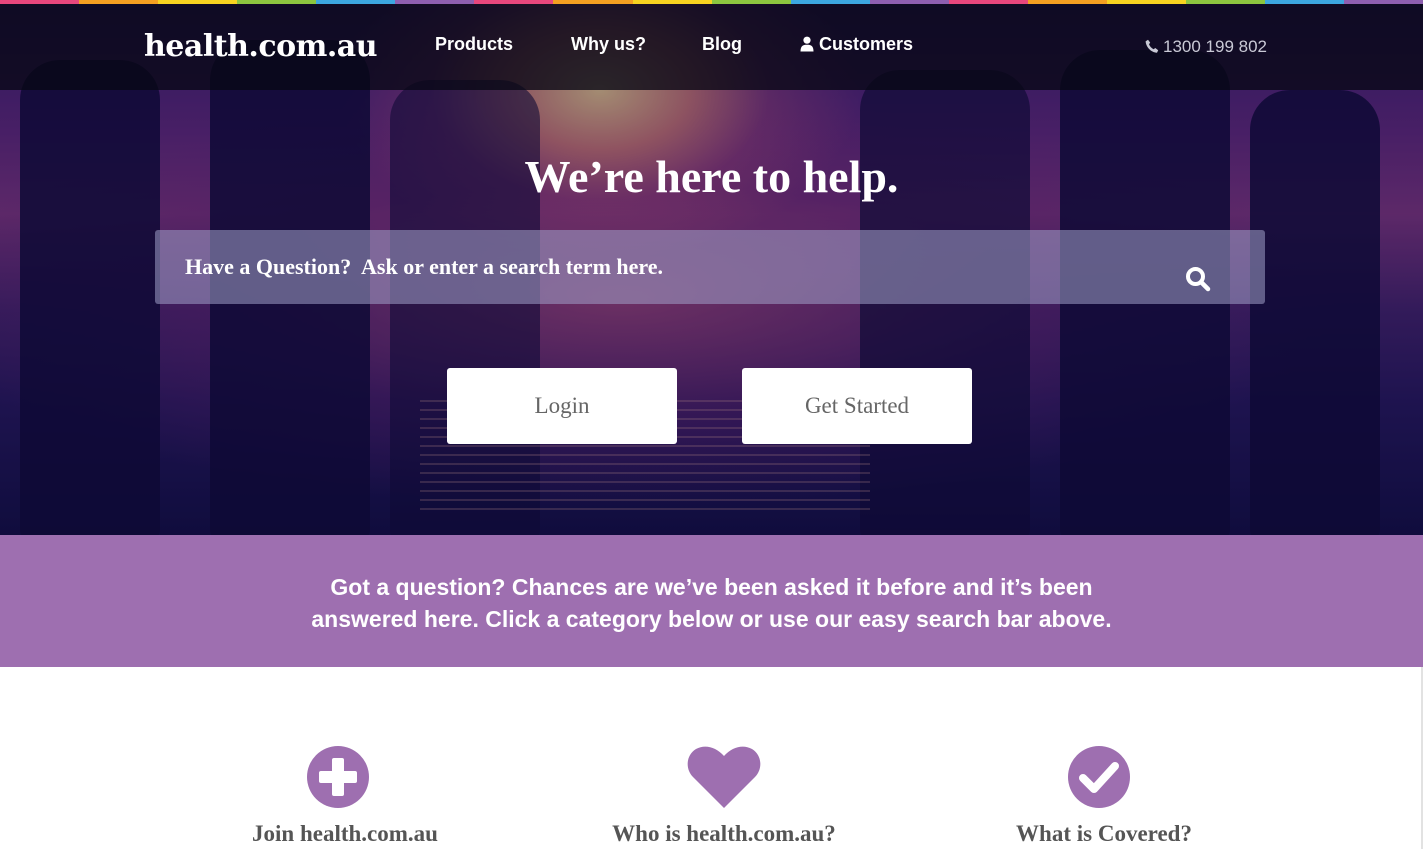  Describe the element at coordinates (724, 833) in the screenshot. I see `category-who-title: Who is health.com.au?` at that location.